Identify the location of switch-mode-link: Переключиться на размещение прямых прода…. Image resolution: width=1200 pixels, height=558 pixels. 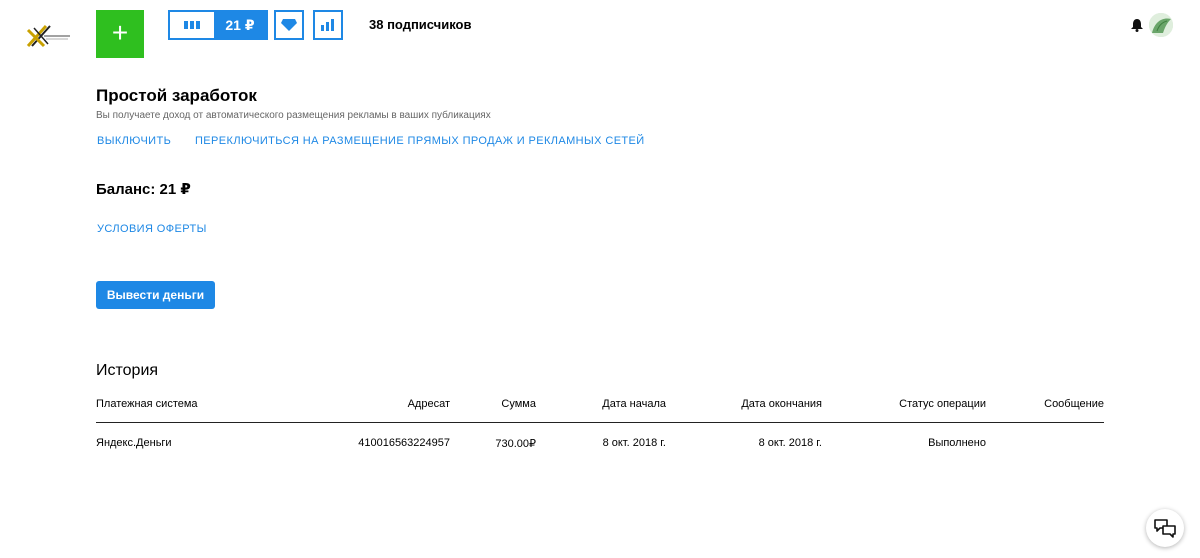
(420, 141).